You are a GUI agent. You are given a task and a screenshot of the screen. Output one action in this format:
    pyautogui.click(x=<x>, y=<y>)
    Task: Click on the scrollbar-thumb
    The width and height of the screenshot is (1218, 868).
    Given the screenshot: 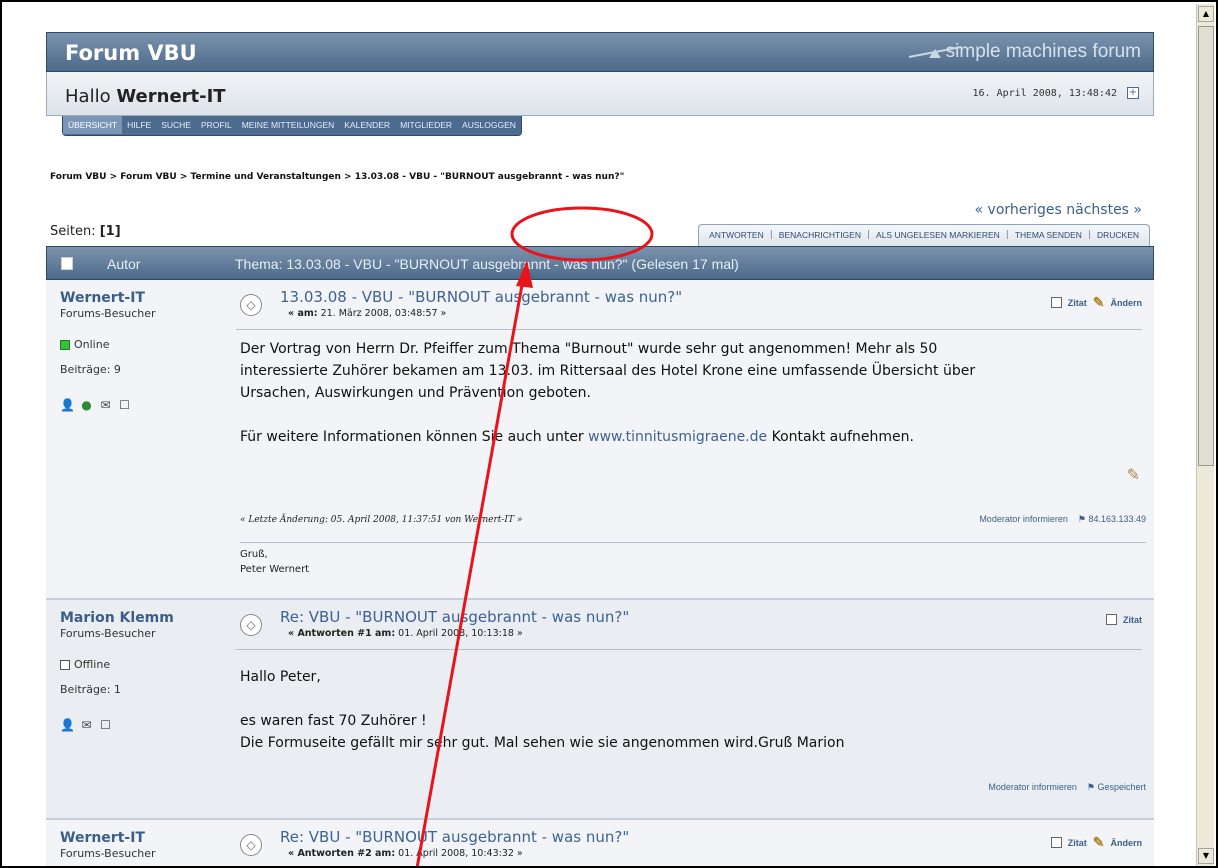 What is the action you would take?
    pyautogui.click(x=1206, y=246)
    